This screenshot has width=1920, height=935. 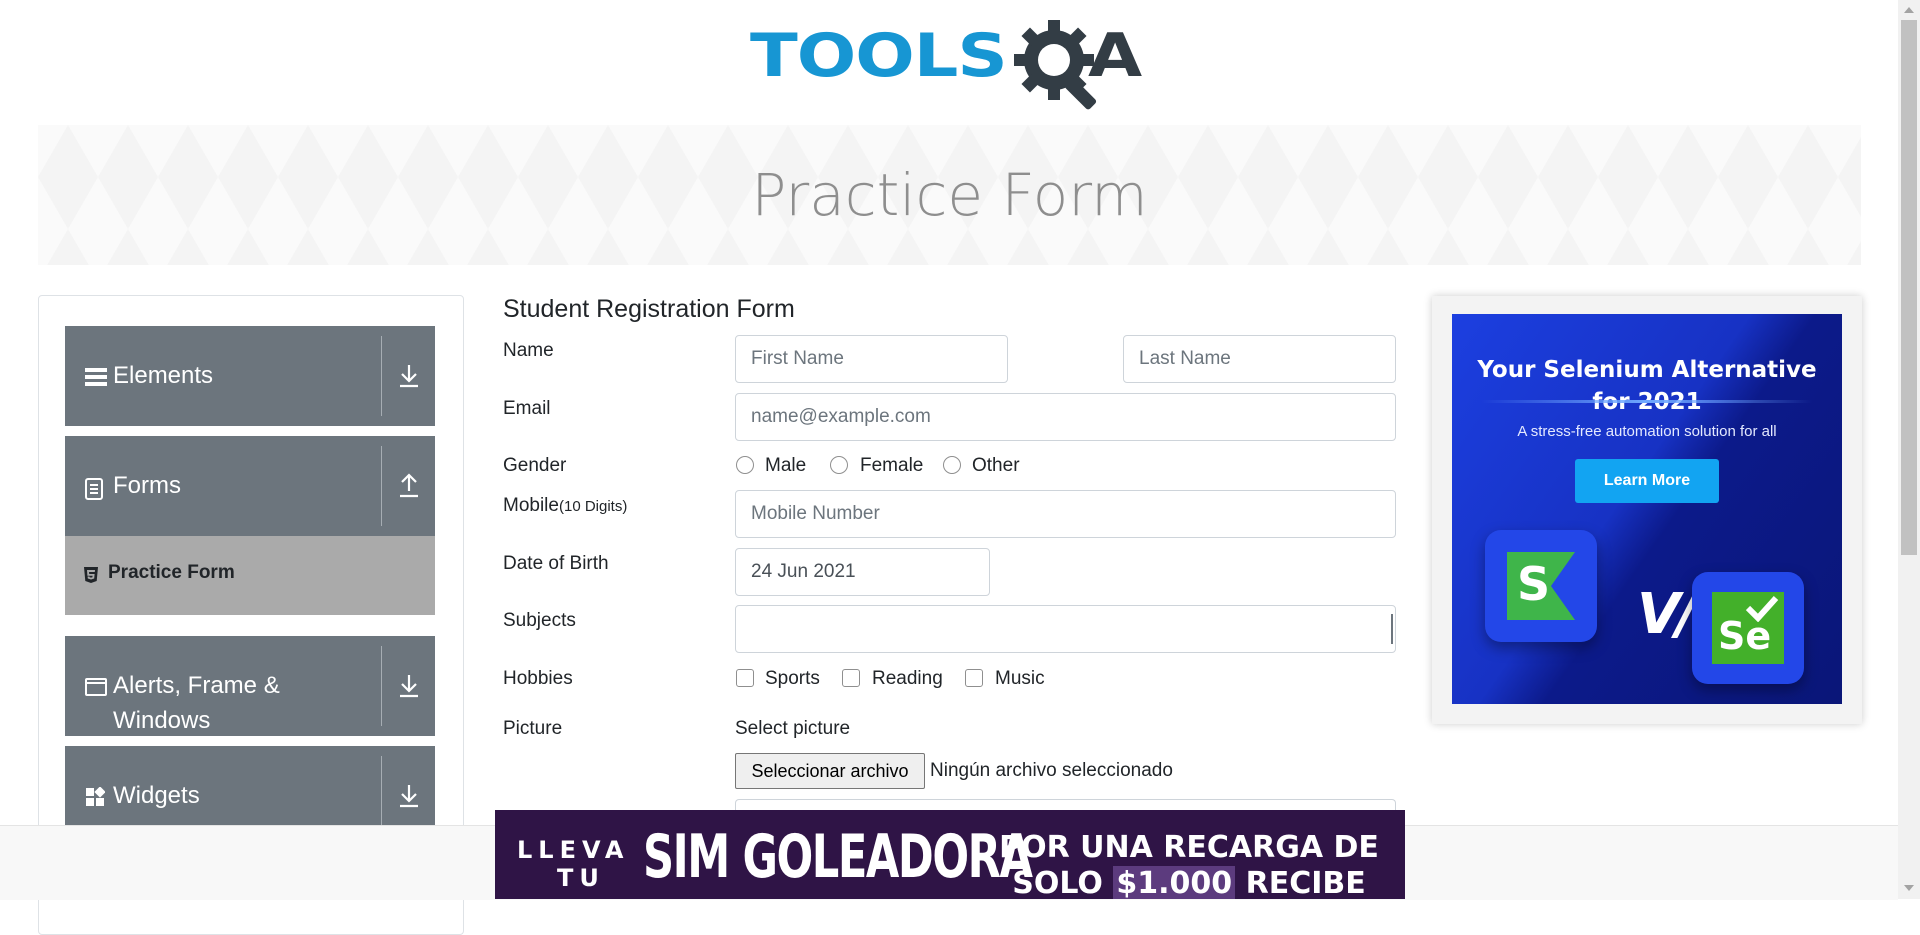 I want to click on bottom-ad-offer: POR UNA RECARGA DE SOLO $1.000 RECIBE, so click(x=1189, y=864).